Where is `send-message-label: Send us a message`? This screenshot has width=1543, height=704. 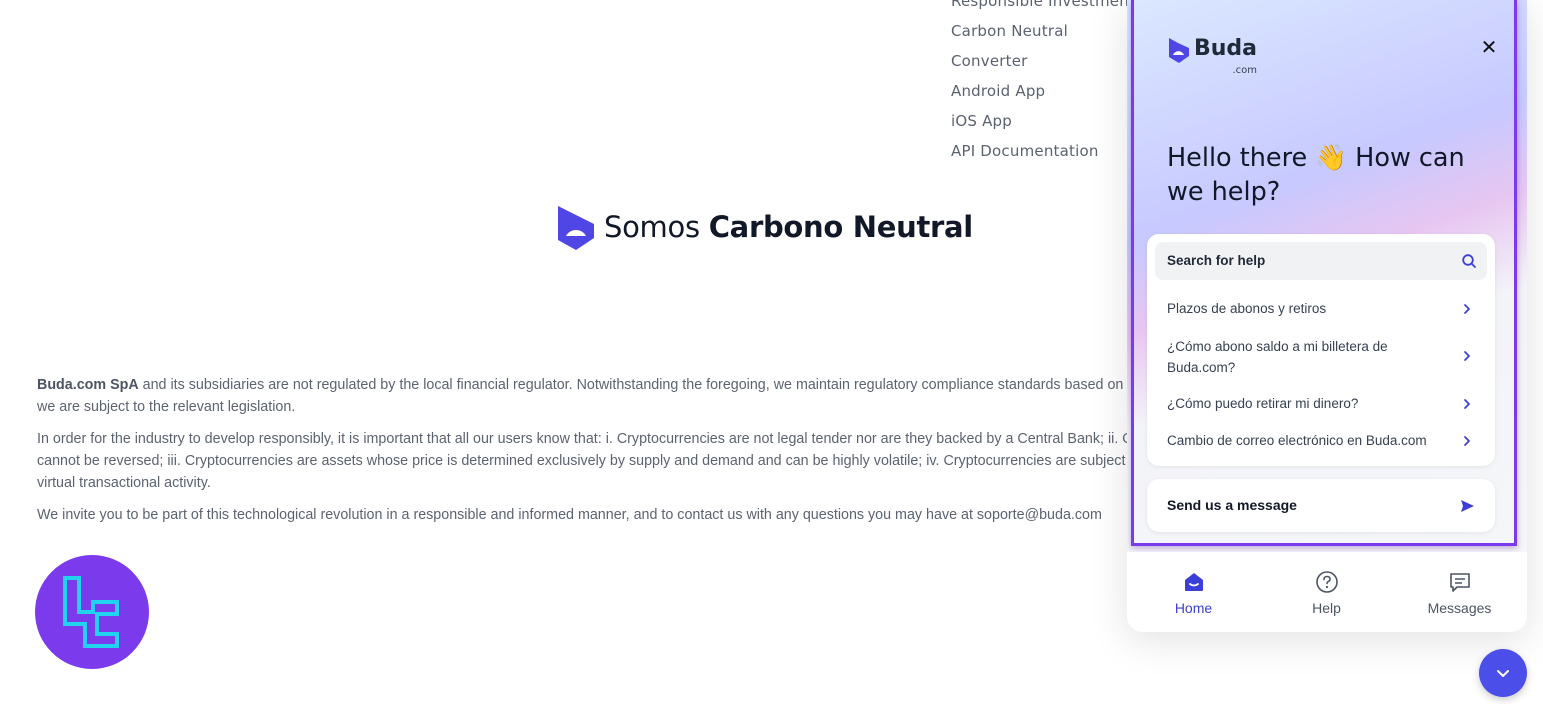
send-message-label: Send us a message is located at coordinates (1232, 505).